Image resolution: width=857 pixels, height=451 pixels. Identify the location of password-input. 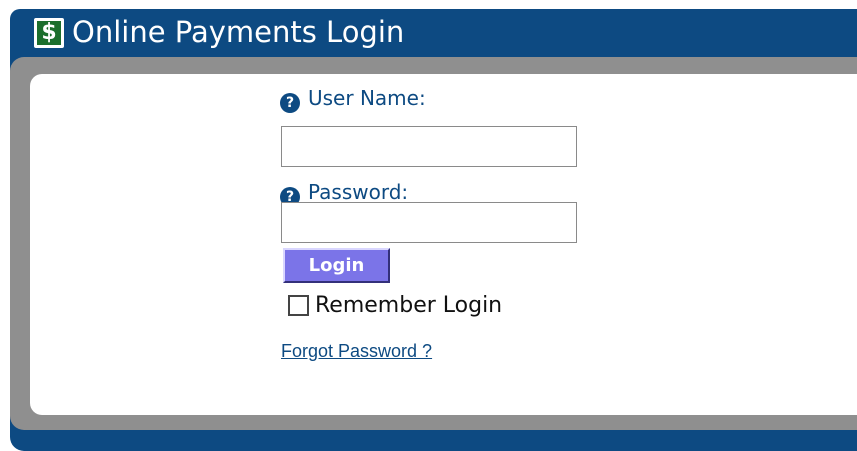
(429, 222).